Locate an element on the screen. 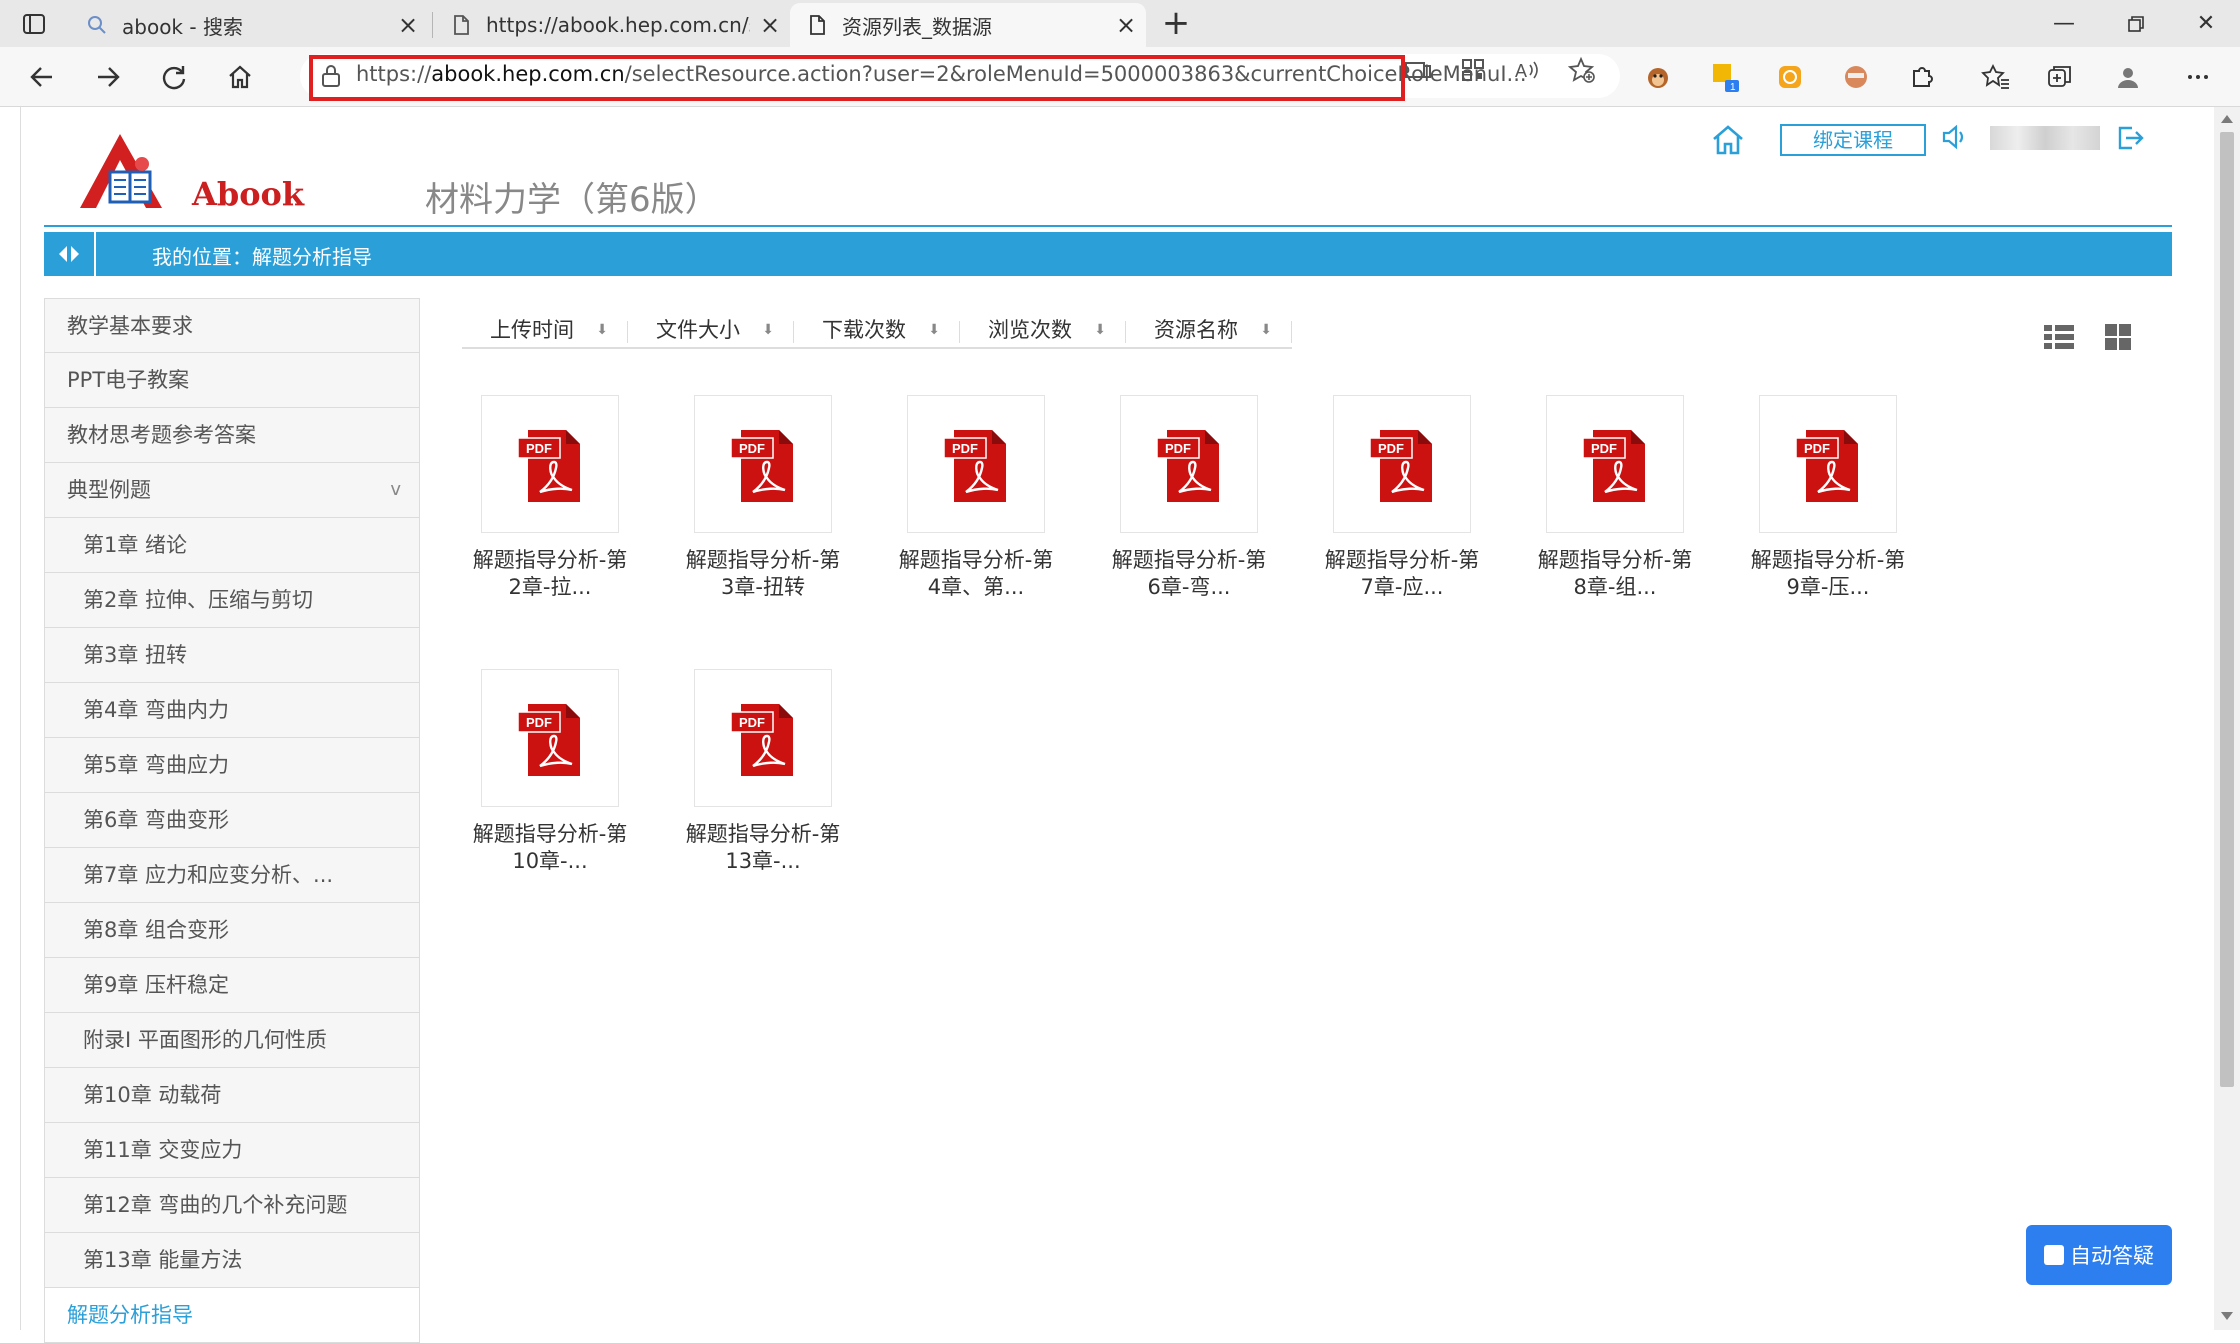 The width and height of the screenshot is (2240, 1343). page-icon is located at coordinates (461, 25).